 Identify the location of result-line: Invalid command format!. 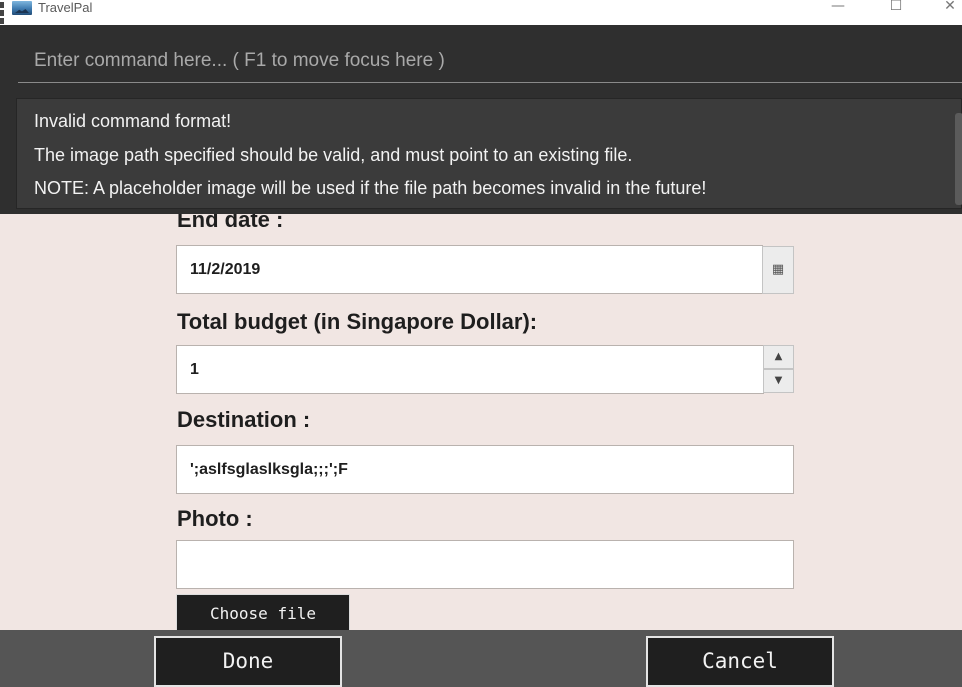
(133, 121).